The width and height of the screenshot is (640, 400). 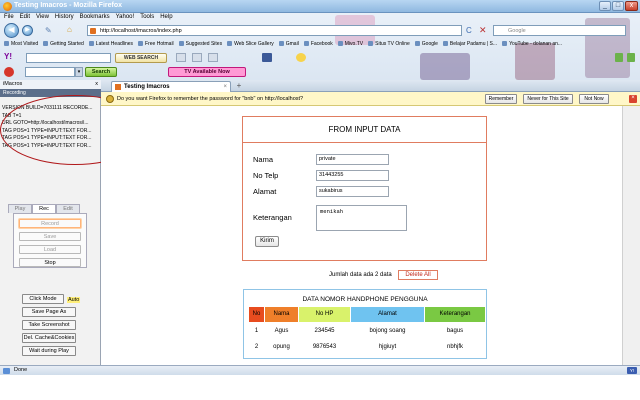 What do you see at coordinates (633, 99) in the screenshot?
I see `notification-close-icon: ×` at bounding box center [633, 99].